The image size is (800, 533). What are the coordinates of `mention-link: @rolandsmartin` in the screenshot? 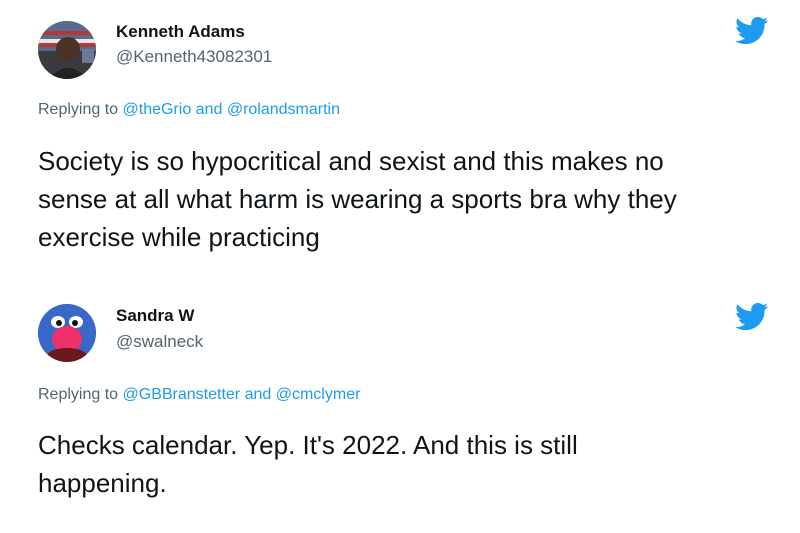 It's located at (283, 109).